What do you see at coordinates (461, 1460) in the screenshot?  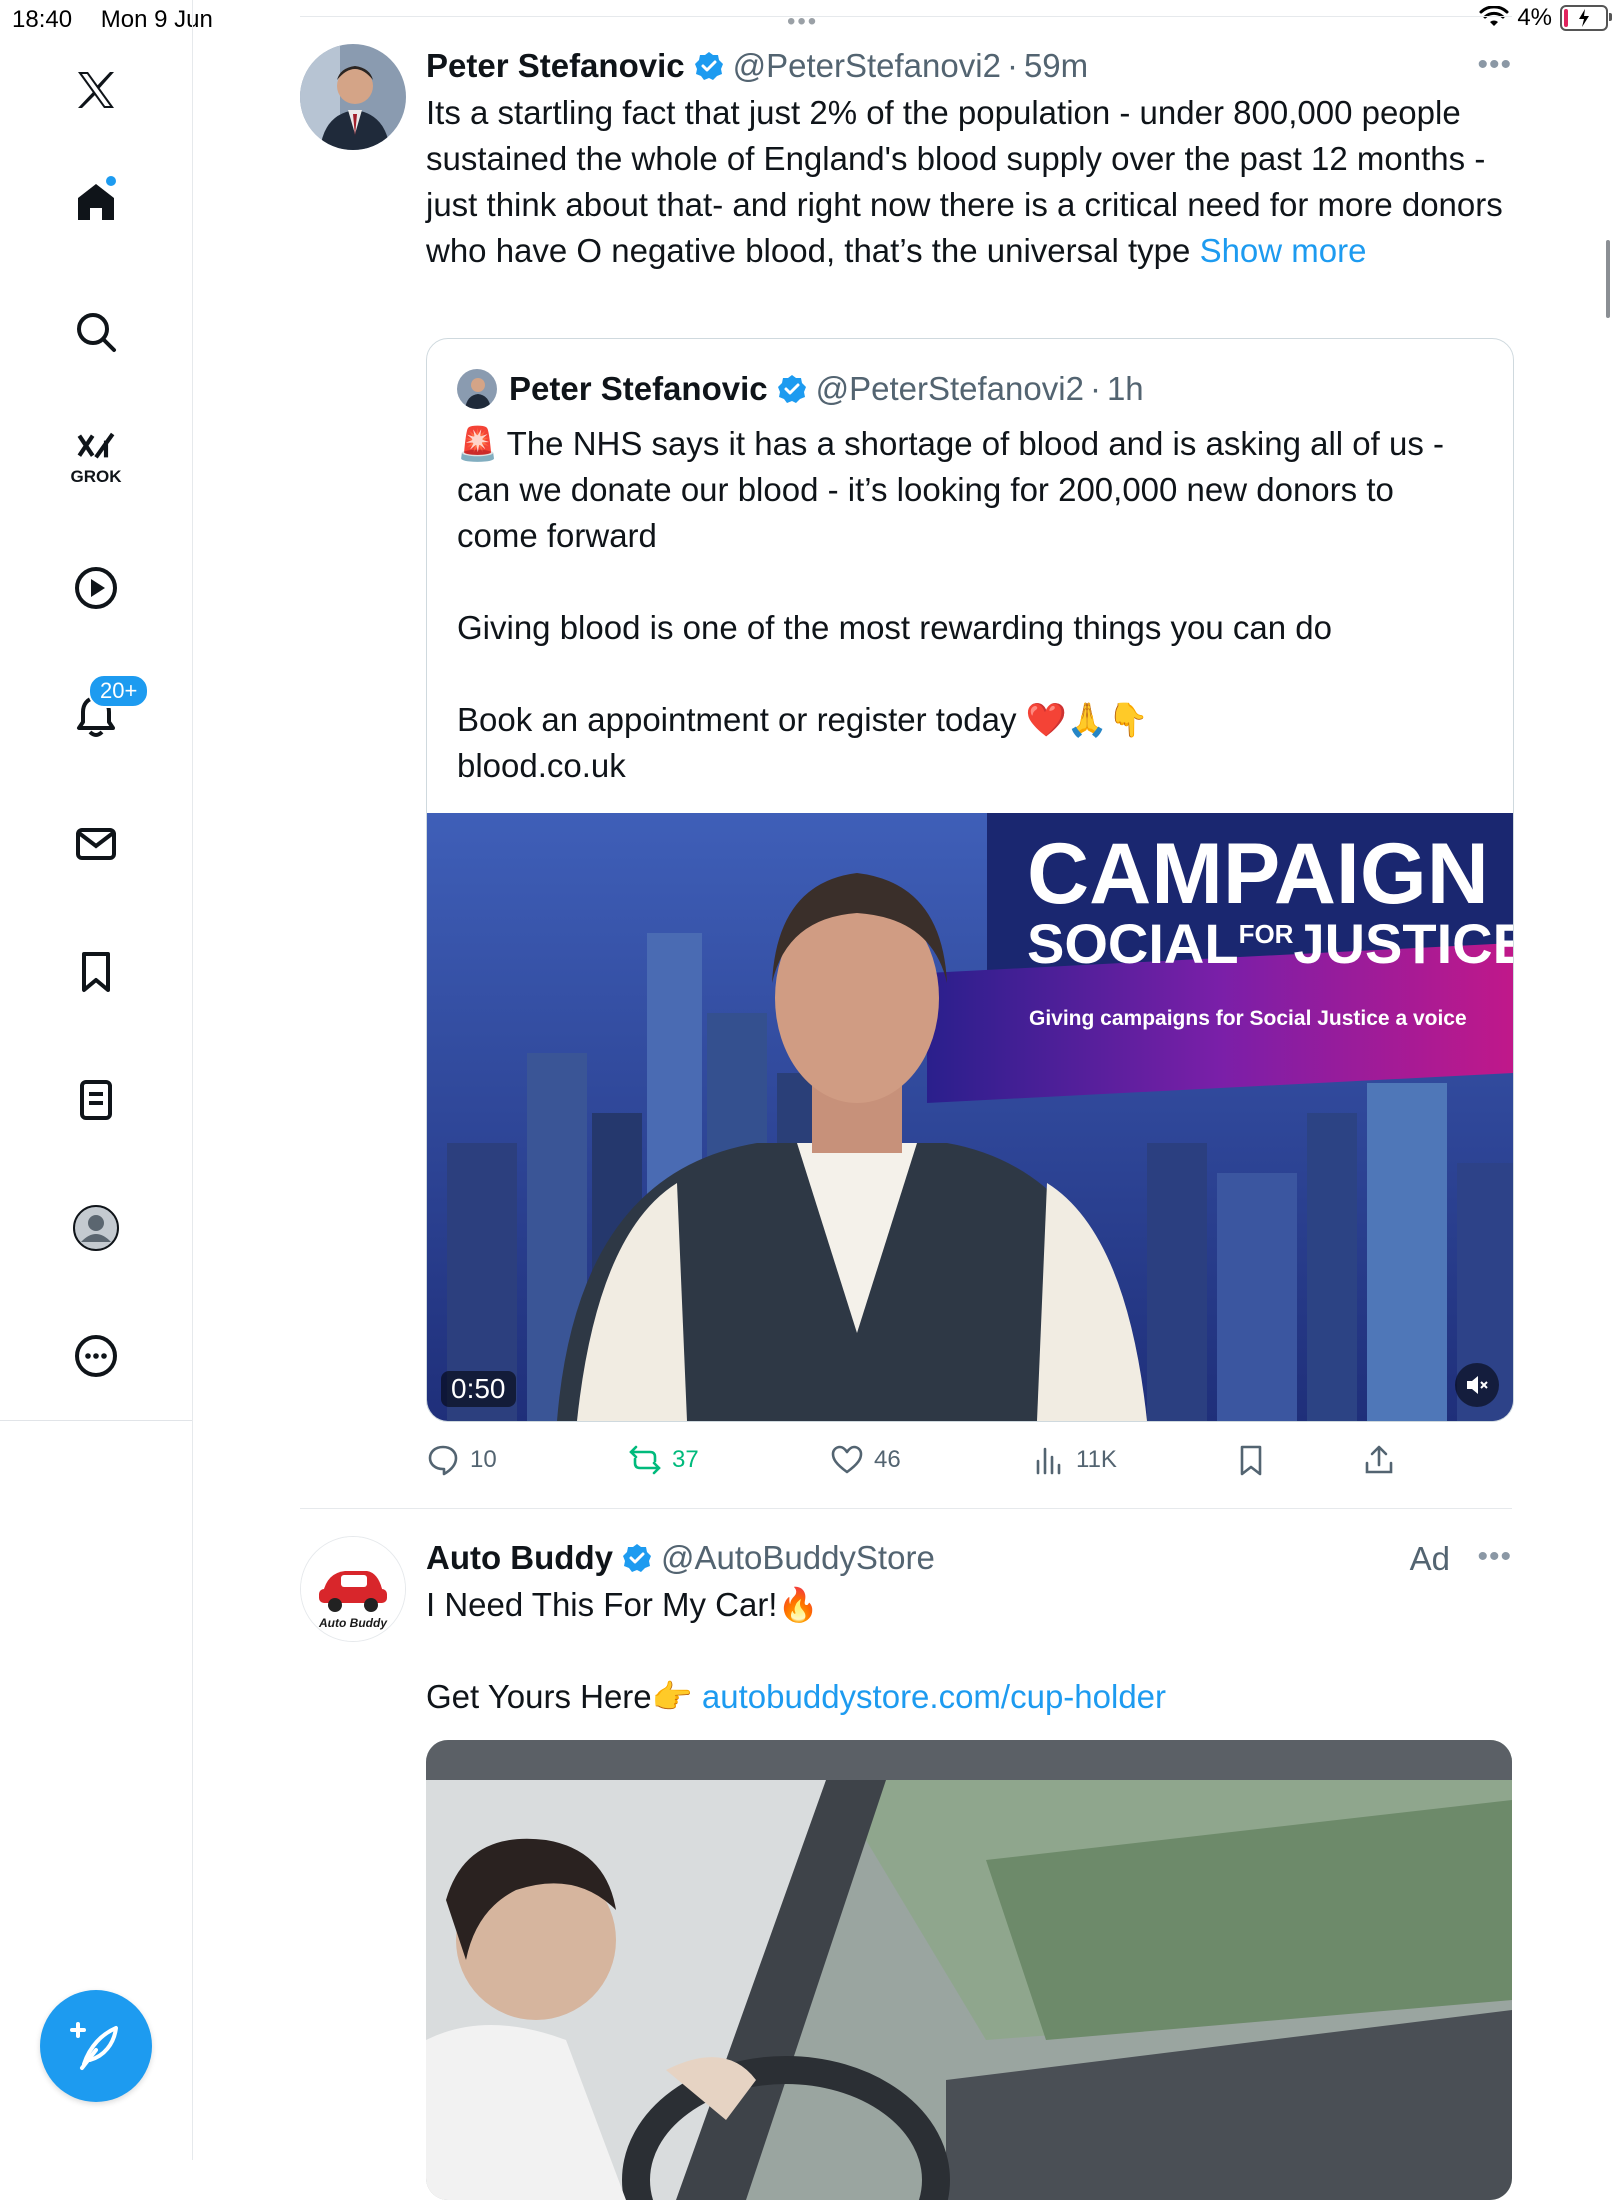 I see `reply-button: 10` at bounding box center [461, 1460].